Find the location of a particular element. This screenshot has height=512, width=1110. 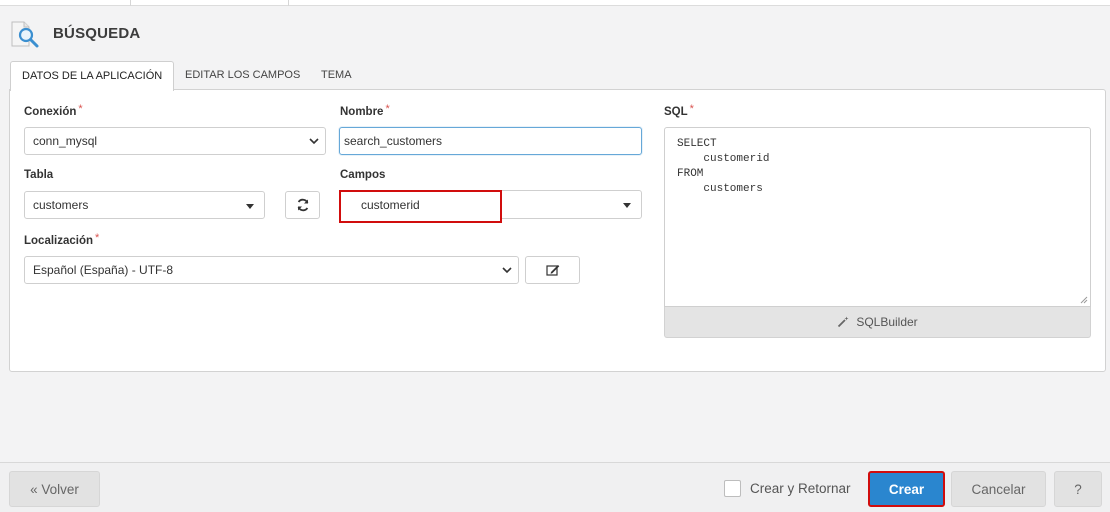

sql-textarea: SELECT customerid FROM customers is located at coordinates (877, 217).